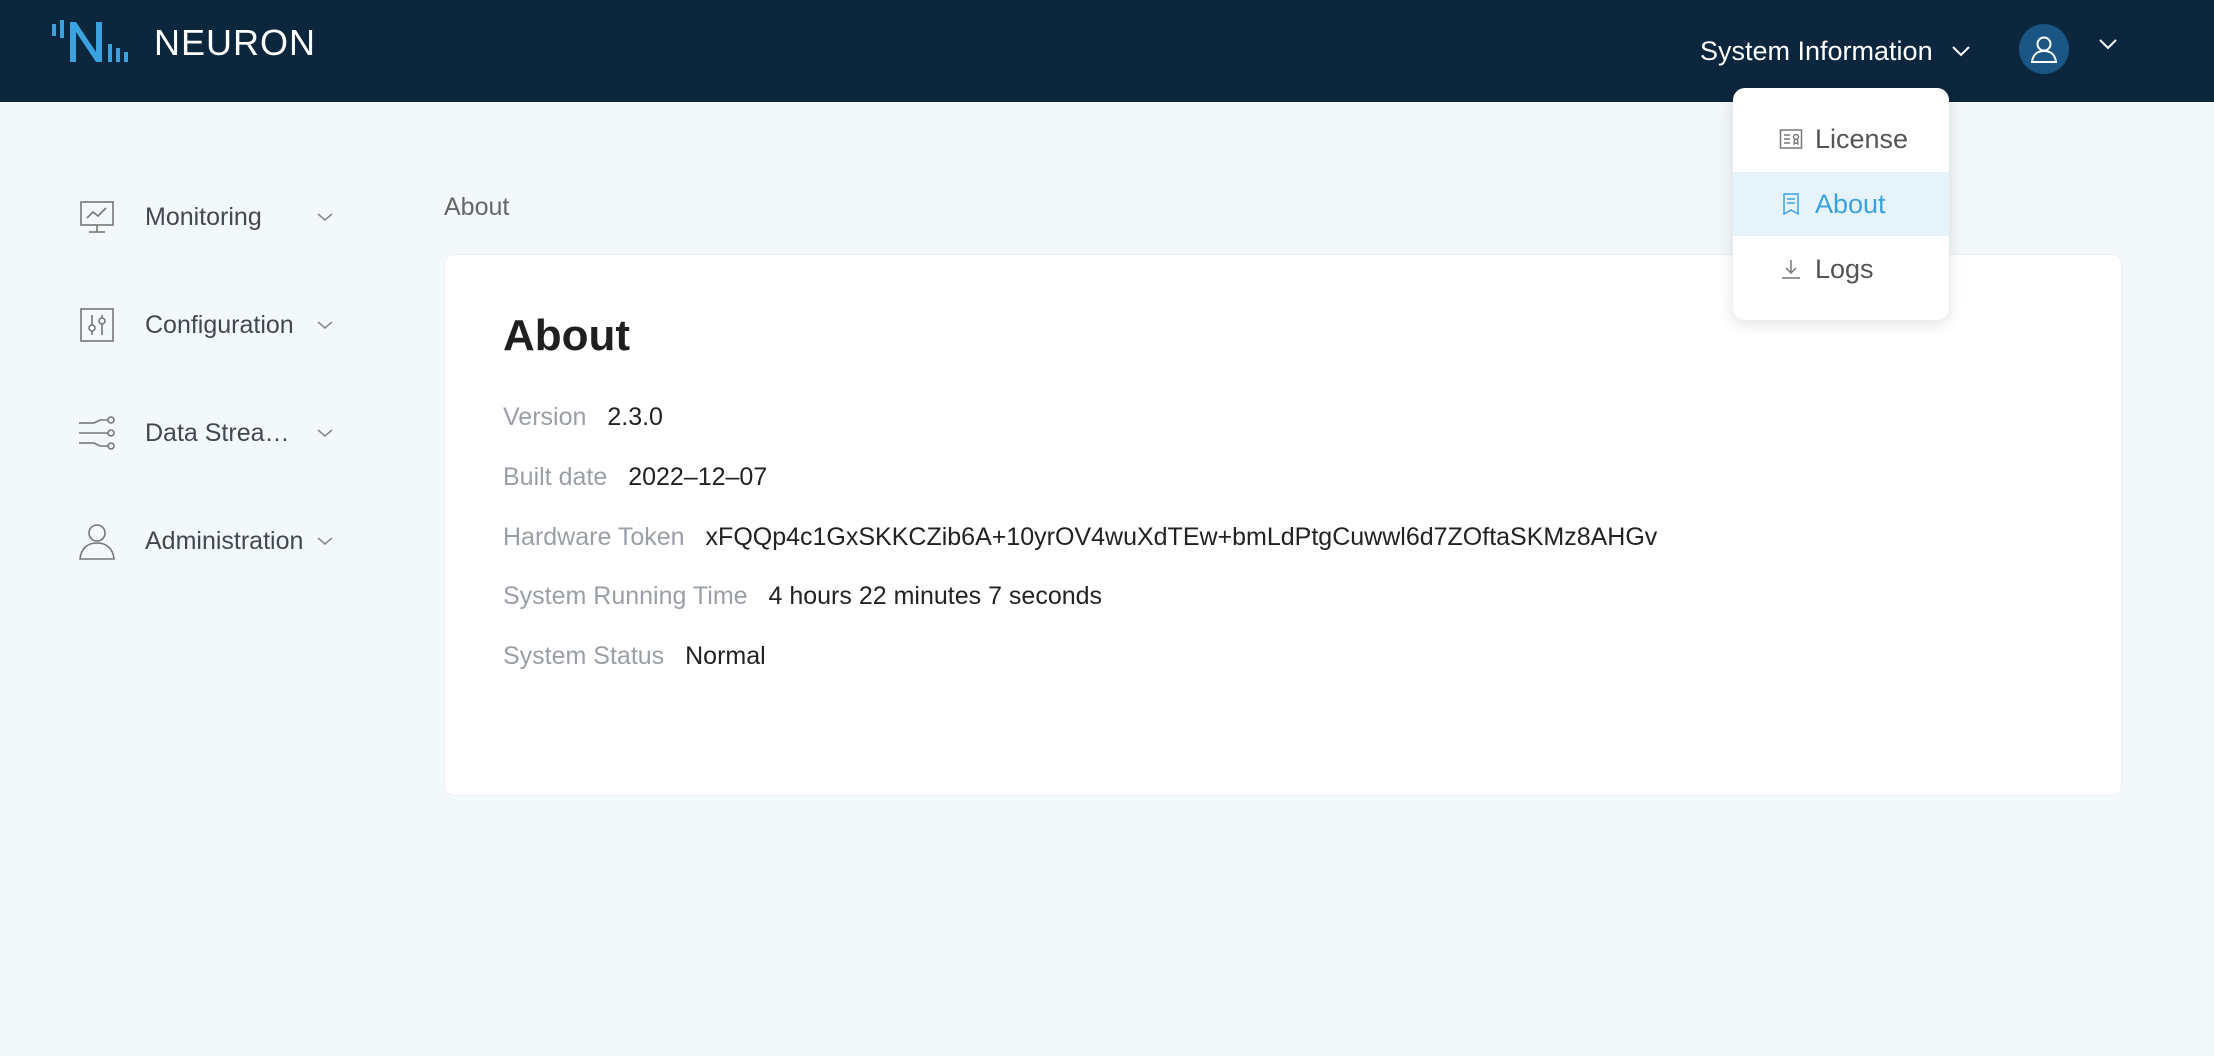 Image resolution: width=2214 pixels, height=1056 pixels. What do you see at coordinates (219, 324) in the screenshot?
I see `sidebar-item-label: Configuration` at bounding box center [219, 324].